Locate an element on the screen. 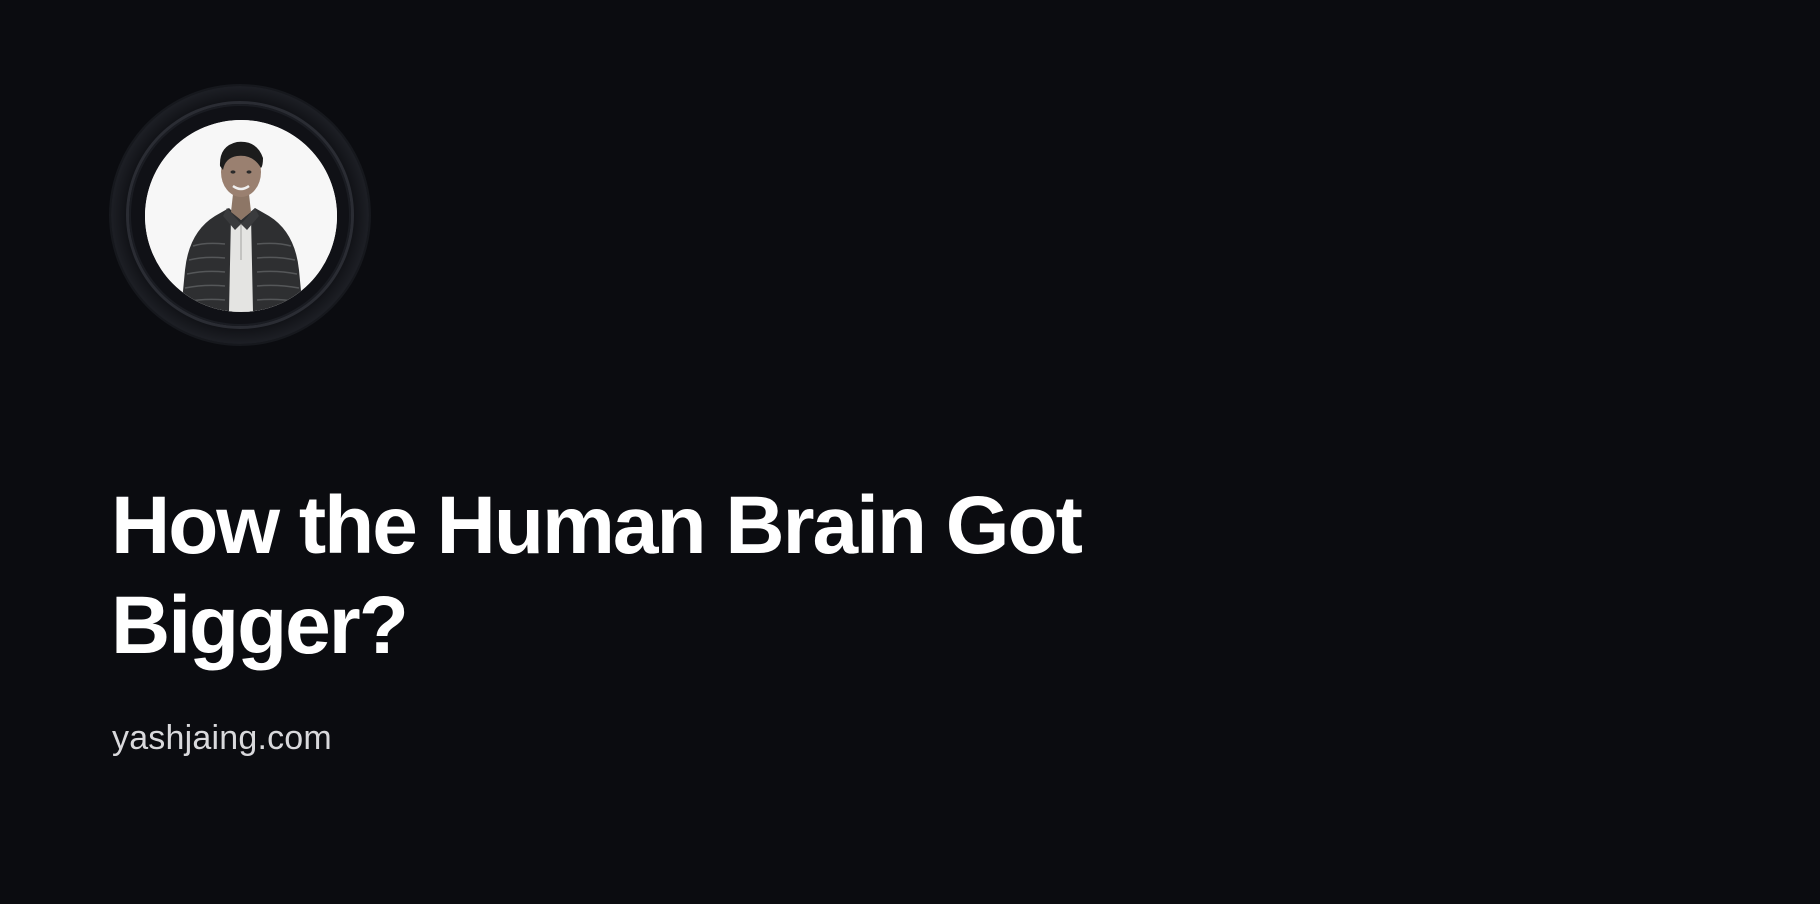 The image size is (1820, 904). avatar is located at coordinates (241, 216).